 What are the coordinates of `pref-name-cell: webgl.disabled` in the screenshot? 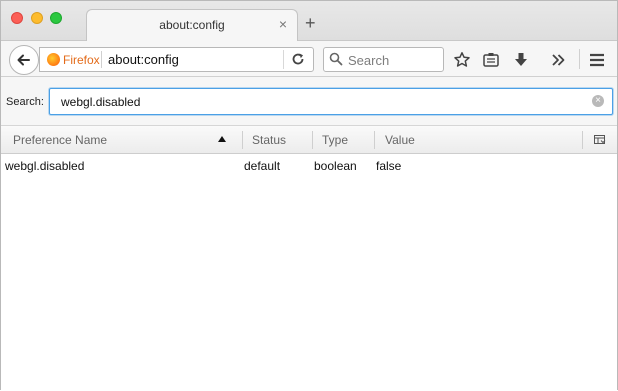 It's located at (45, 166).